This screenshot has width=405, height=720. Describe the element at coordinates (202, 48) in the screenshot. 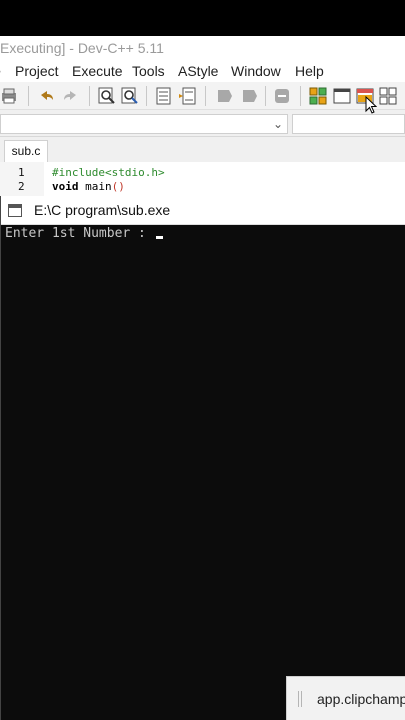

I see `window-title: Executing] - Dev-C++ 5.11` at that location.